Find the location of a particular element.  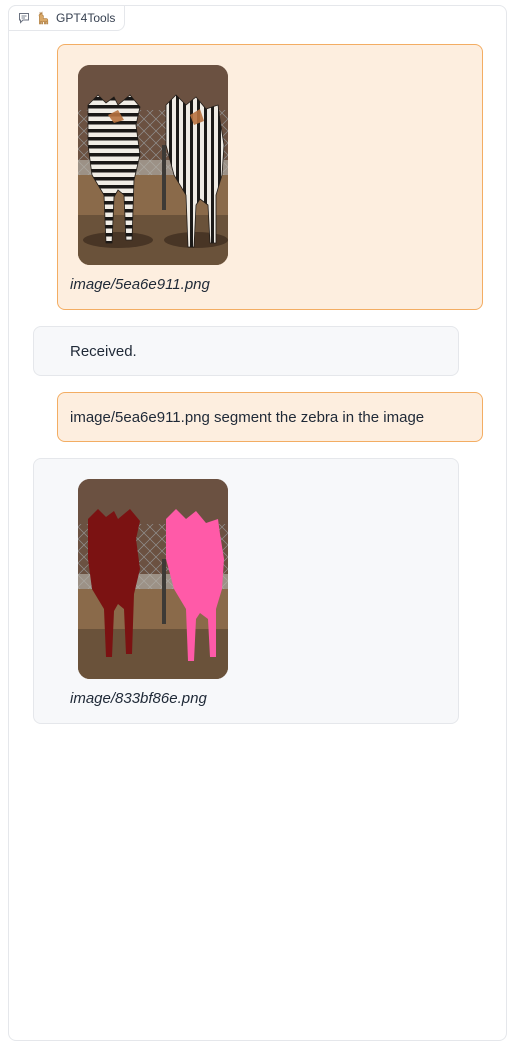

chat-icon is located at coordinates (24, 18).